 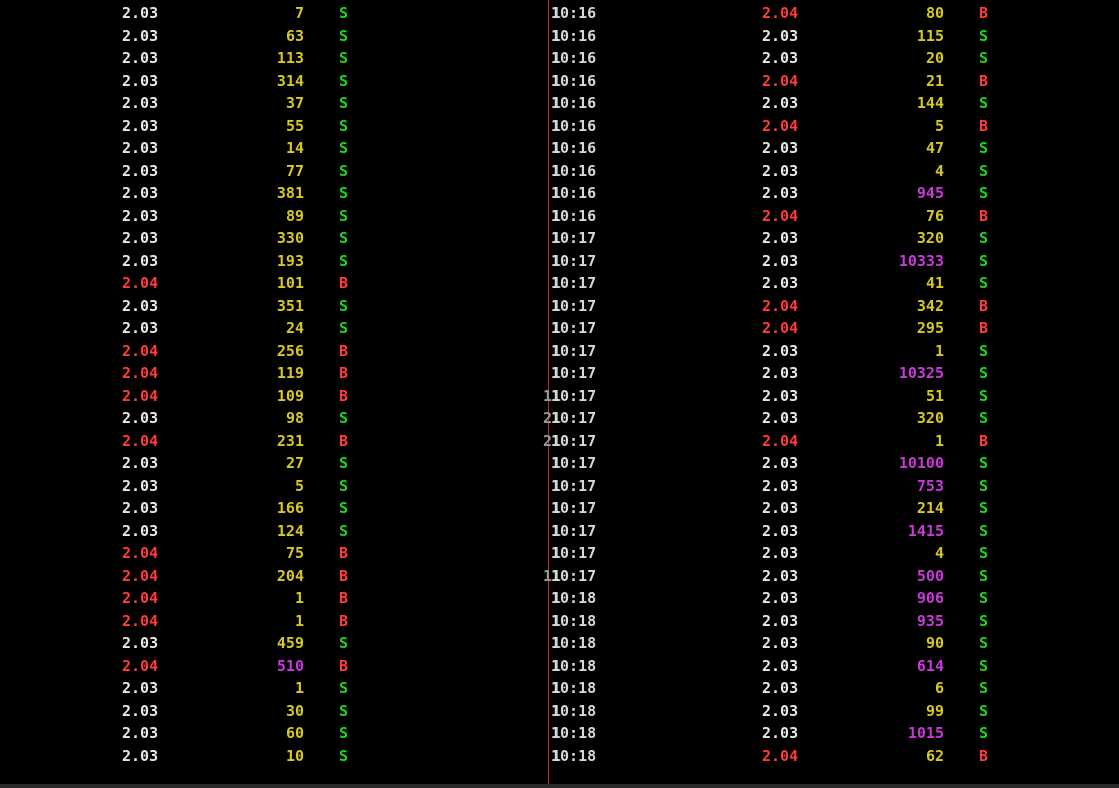 What do you see at coordinates (934, 13) in the screenshot?
I see `tick-volume: 80` at bounding box center [934, 13].